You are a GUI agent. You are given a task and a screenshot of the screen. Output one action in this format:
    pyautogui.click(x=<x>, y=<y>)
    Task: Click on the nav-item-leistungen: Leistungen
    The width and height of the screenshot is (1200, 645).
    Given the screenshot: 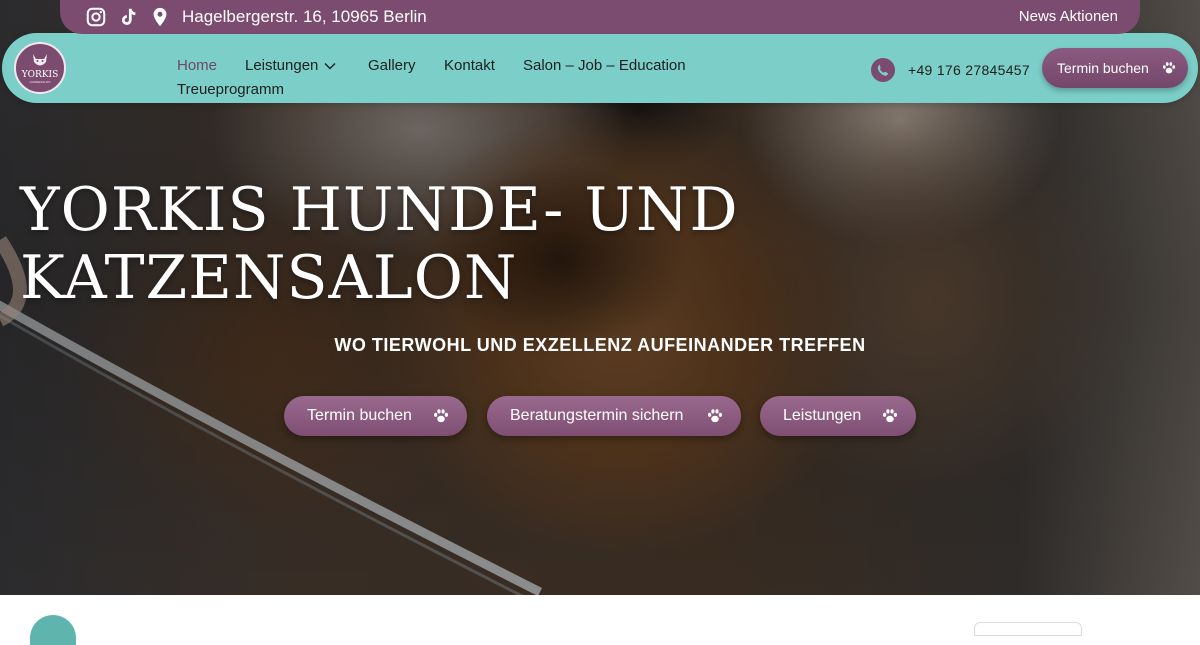 What is the action you would take?
    pyautogui.click(x=290, y=65)
    